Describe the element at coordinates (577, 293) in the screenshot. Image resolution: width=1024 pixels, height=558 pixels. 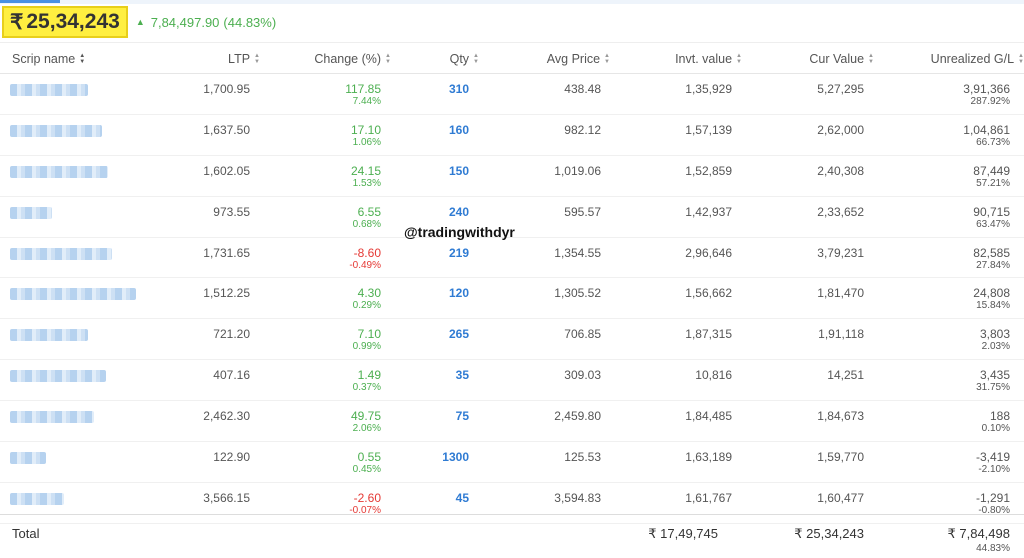
I see `avg-price-cell: 1,305.52` at that location.